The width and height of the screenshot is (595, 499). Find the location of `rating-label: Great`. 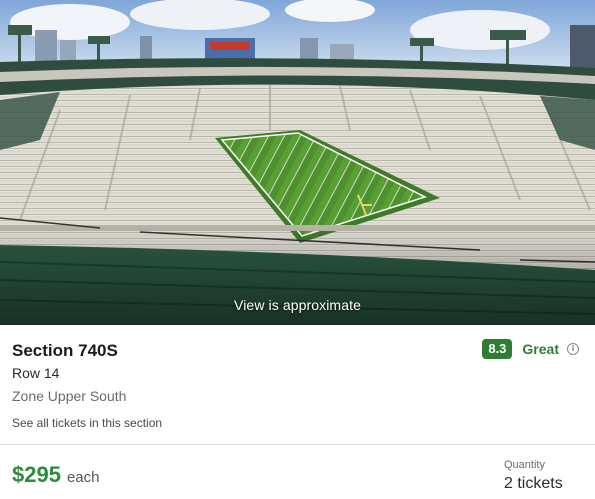

rating-label: Great is located at coordinates (540, 349).